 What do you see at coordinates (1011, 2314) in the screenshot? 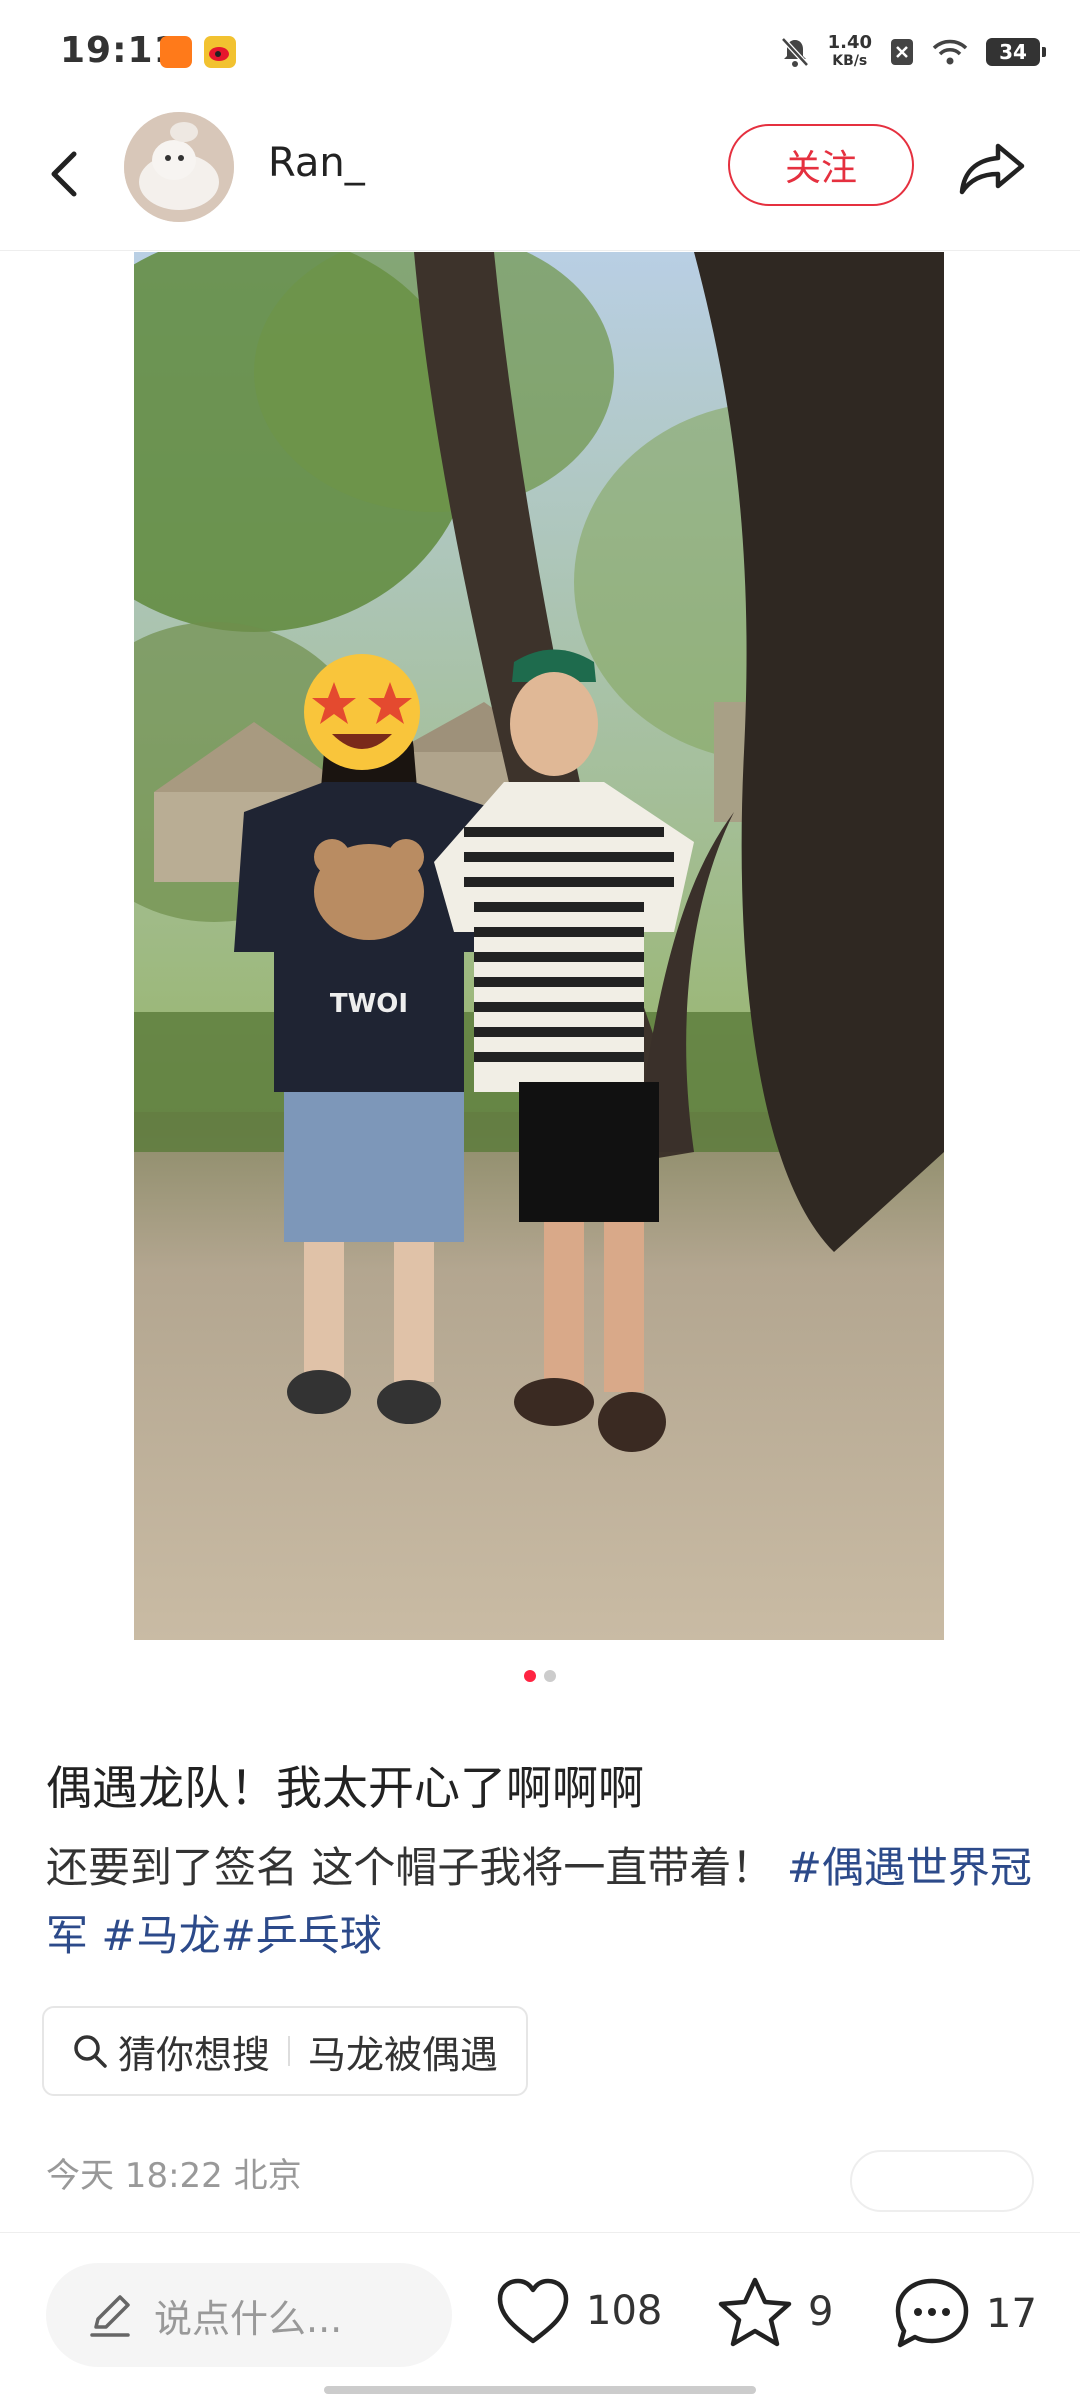
I see `comment-count: 17` at bounding box center [1011, 2314].